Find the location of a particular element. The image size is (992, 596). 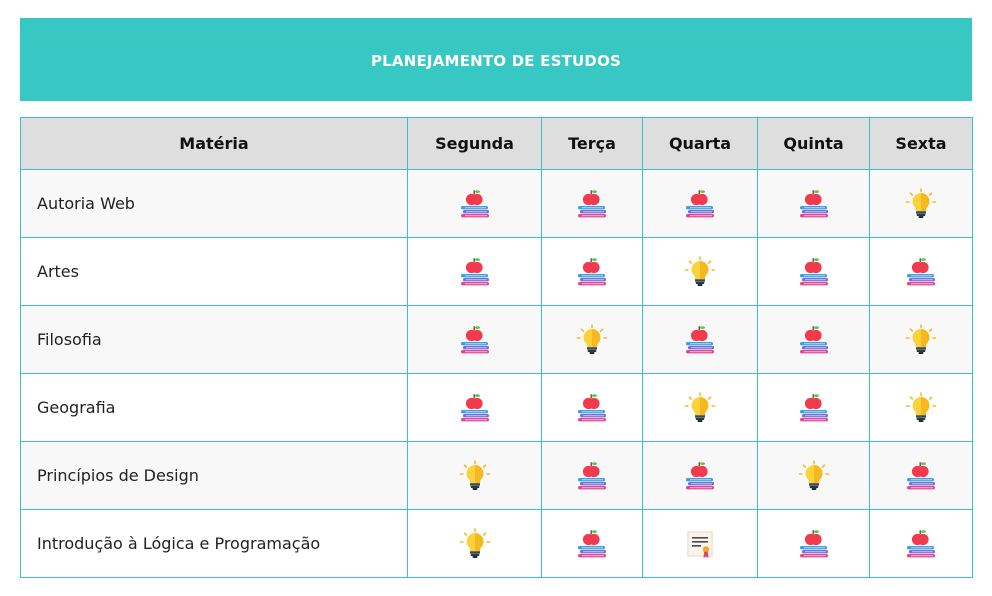

table-row: Introdução à Lógica e Programação is located at coordinates (496, 543).